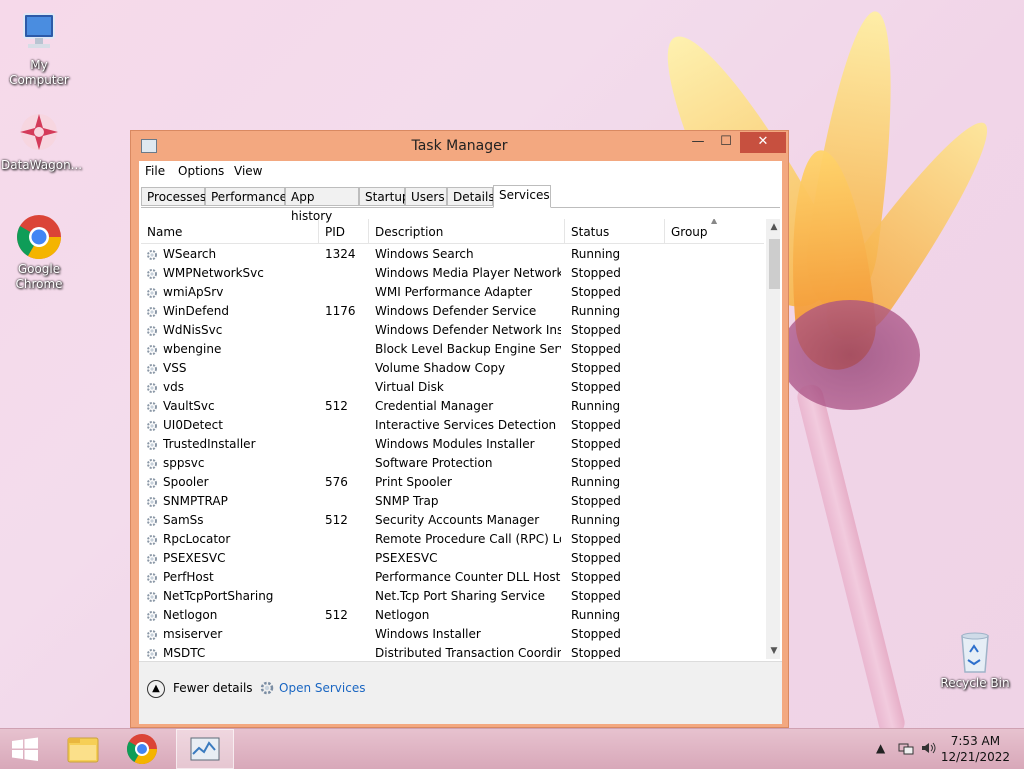 The image size is (1024, 772). Describe the element at coordinates (452, 501) in the screenshot. I see `table-row: SNMPTRAP SNMP Trap Stopped` at that location.